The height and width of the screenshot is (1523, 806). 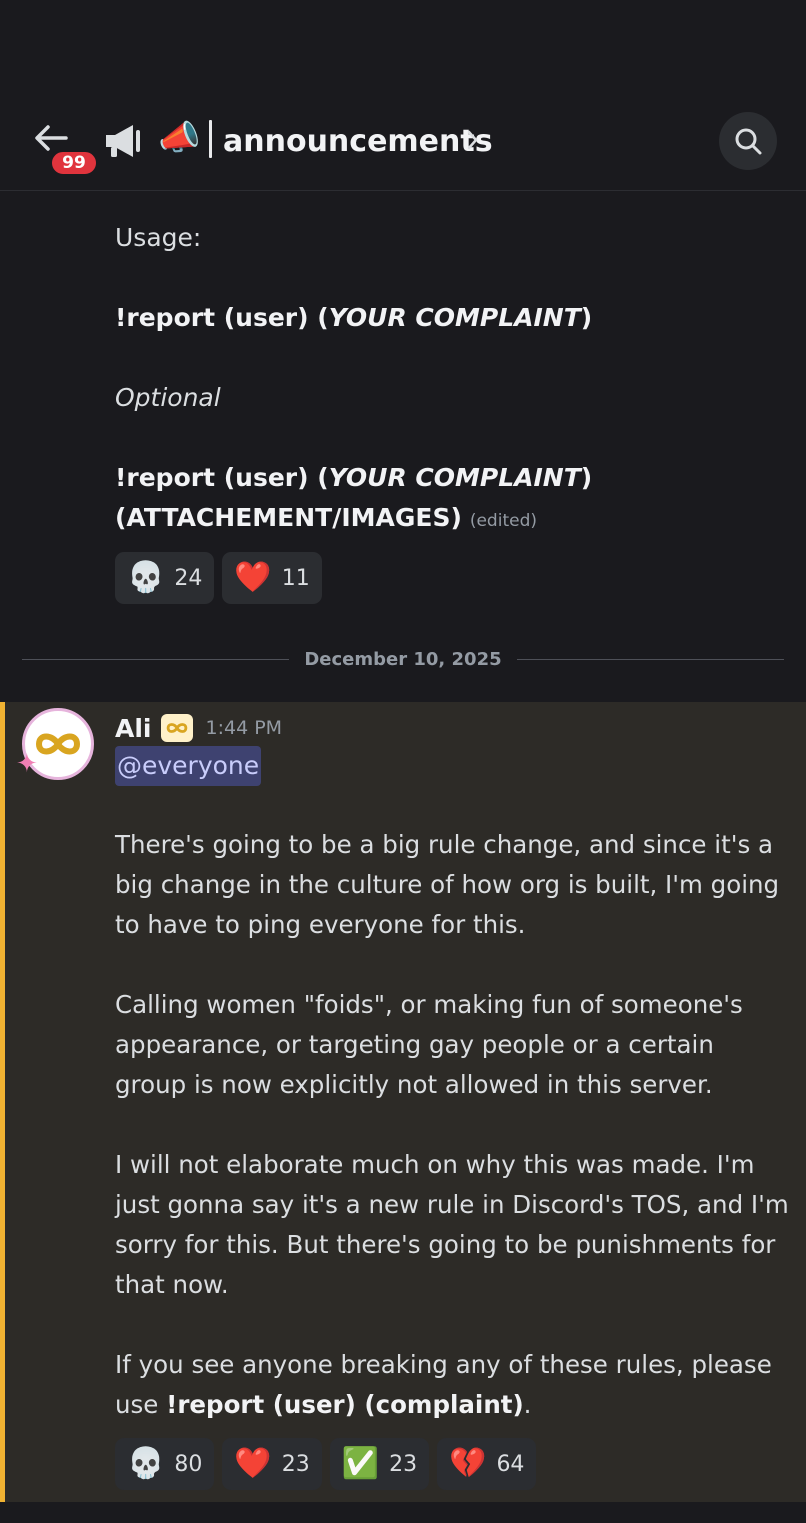 I want to click on report-command-inline: !report (user) (complaint), so click(x=345, y=1404).